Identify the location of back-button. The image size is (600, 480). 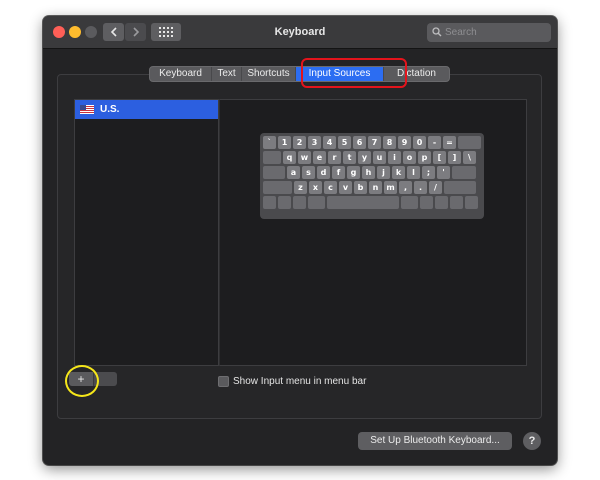
(113, 32).